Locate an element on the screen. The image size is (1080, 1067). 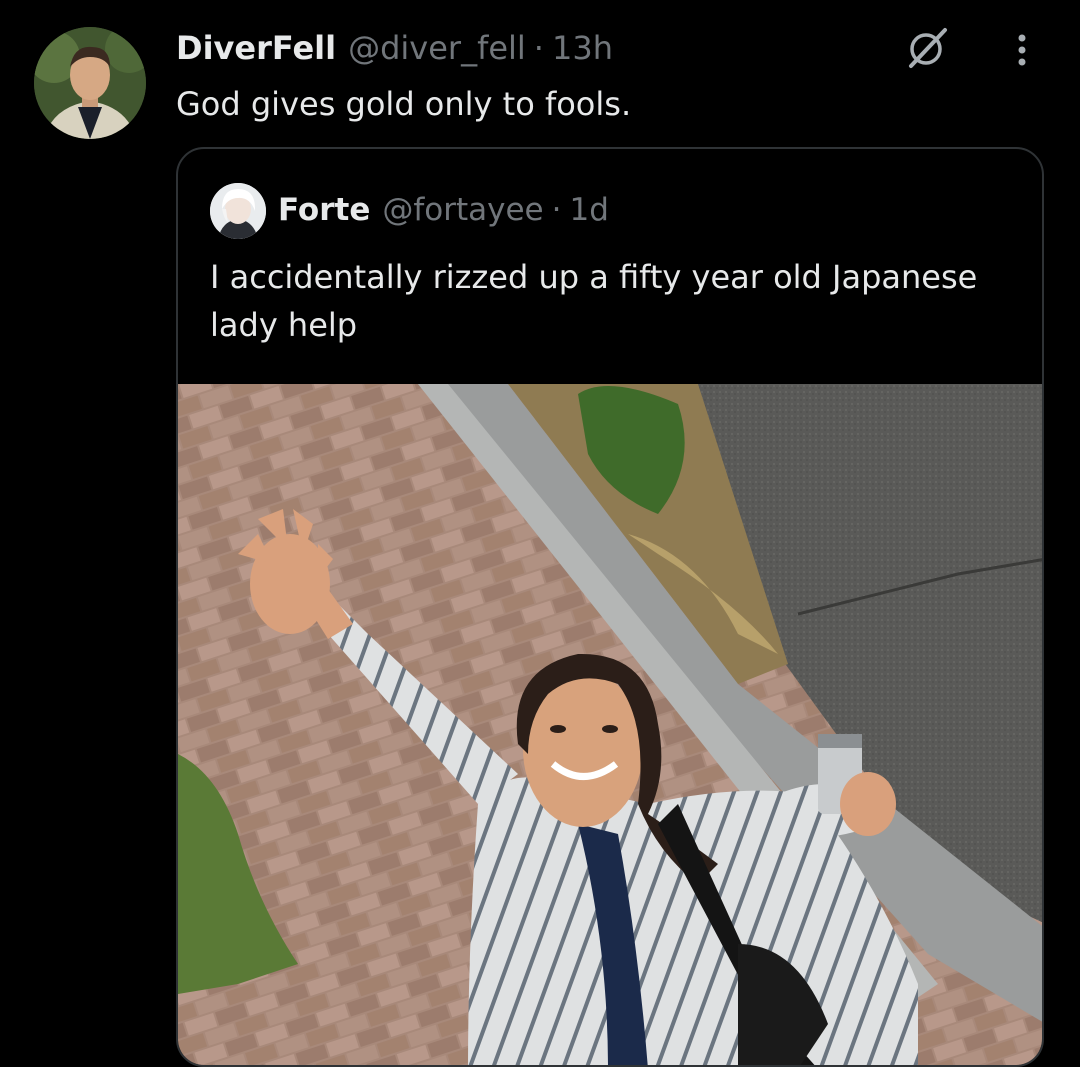
post-timestamp: 13h is located at coordinates (582, 48).